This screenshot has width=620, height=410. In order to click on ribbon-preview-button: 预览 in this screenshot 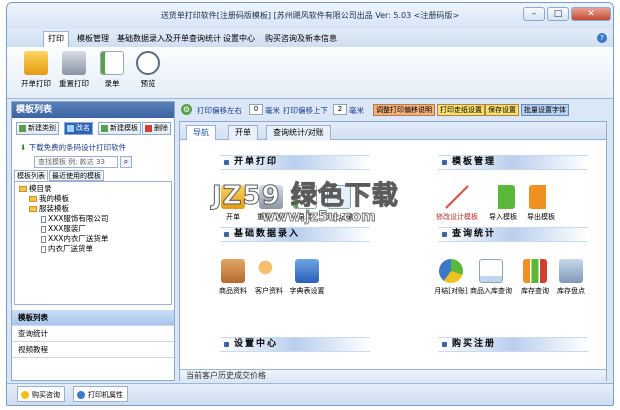, I will do `click(148, 70)`.